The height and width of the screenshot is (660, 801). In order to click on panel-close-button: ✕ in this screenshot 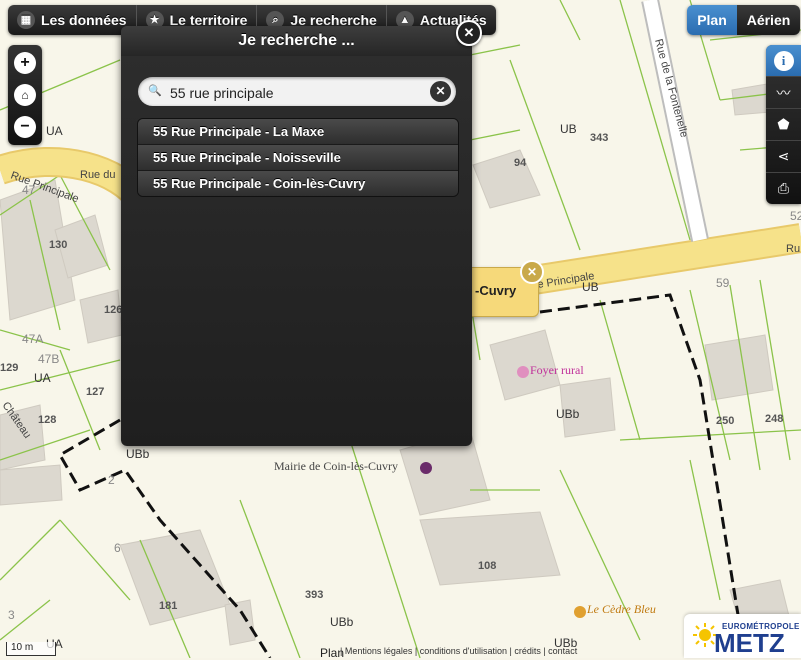, I will do `click(469, 33)`.